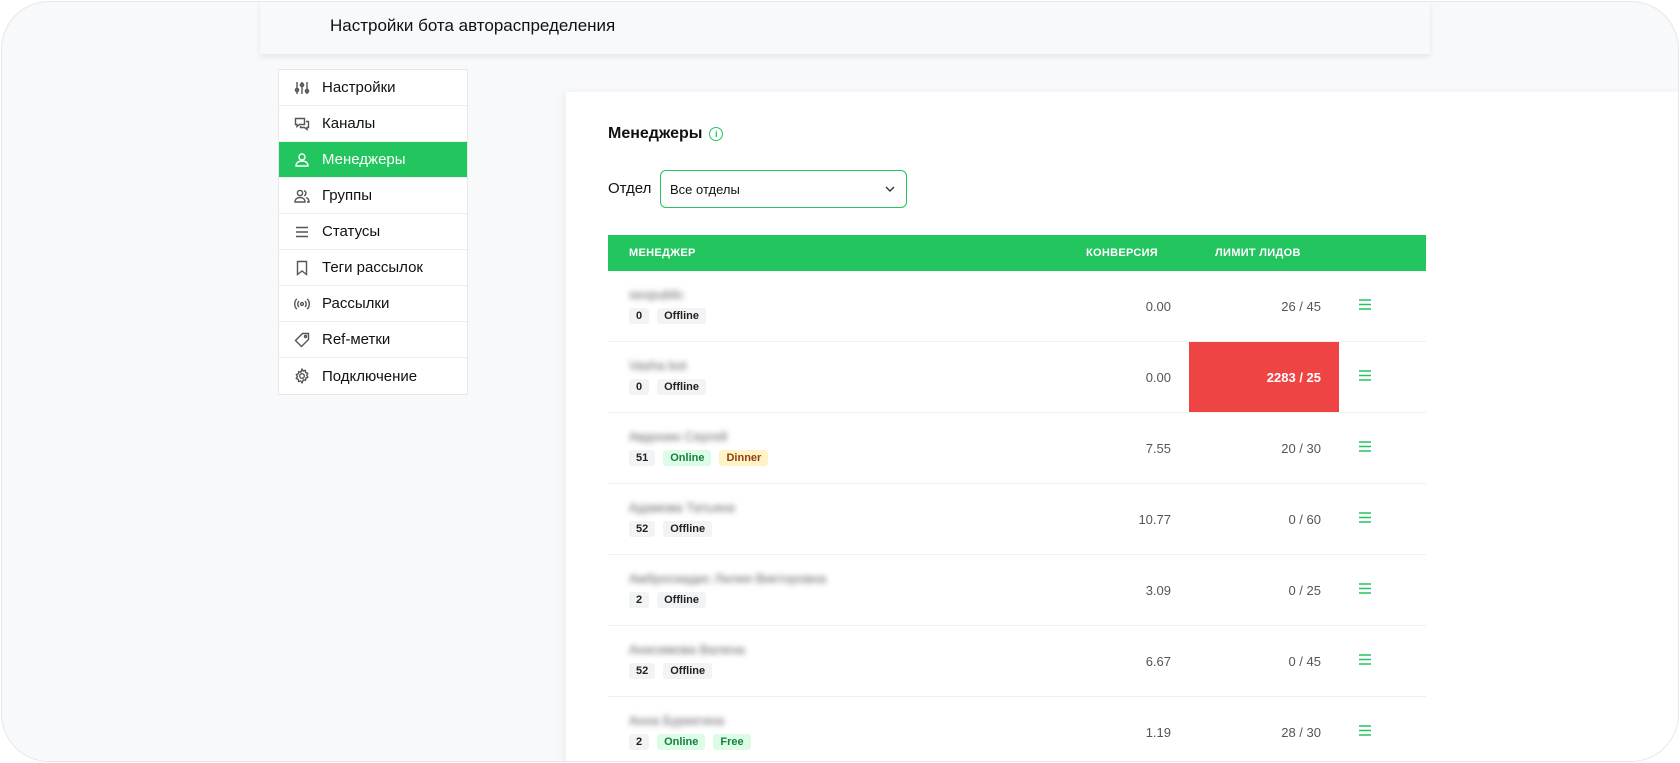 Image resolution: width=1680 pixels, height=763 pixels. What do you see at coordinates (1158, 732) in the screenshot?
I see `conversion-value: 1.19` at bounding box center [1158, 732].